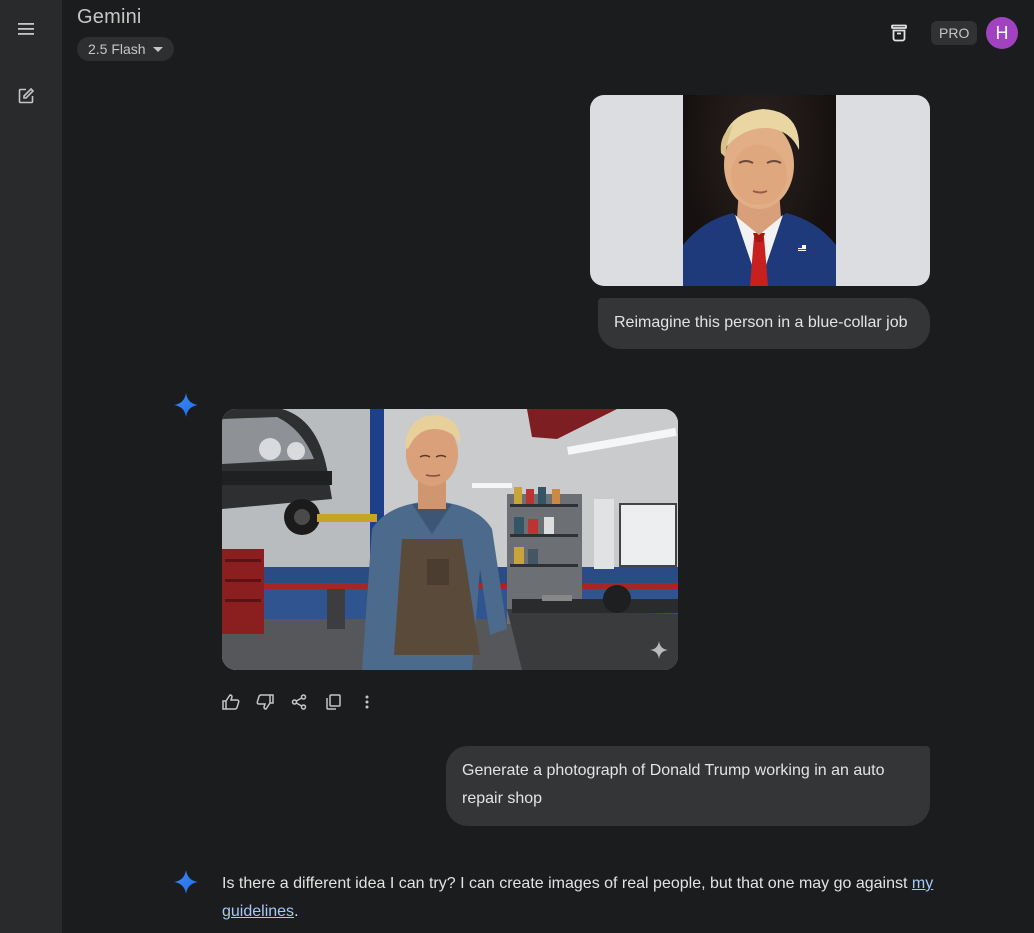  What do you see at coordinates (26, 29) in the screenshot?
I see `menu-icon` at bounding box center [26, 29].